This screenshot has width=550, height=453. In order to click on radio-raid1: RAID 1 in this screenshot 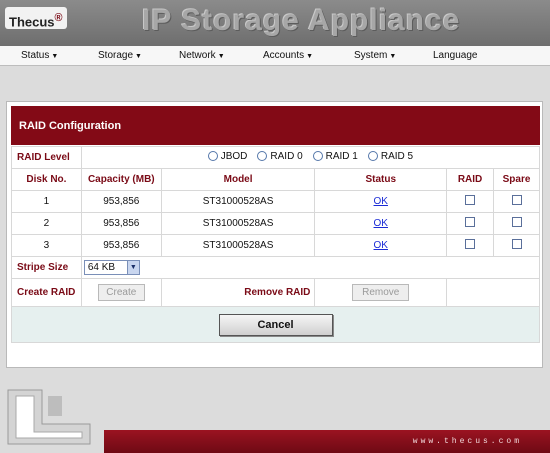, I will do `click(335, 156)`.